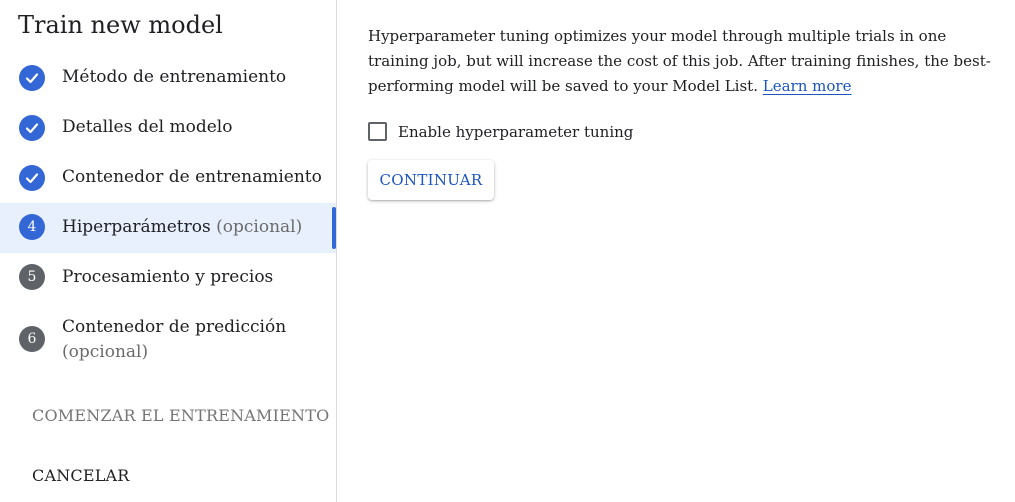 This screenshot has height=502, width=1015. What do you see at coordinates (174, 339) in the screenshot?
I see `step-label: Contenedor de predicción (opcional)` at bounding box center [174, 339].